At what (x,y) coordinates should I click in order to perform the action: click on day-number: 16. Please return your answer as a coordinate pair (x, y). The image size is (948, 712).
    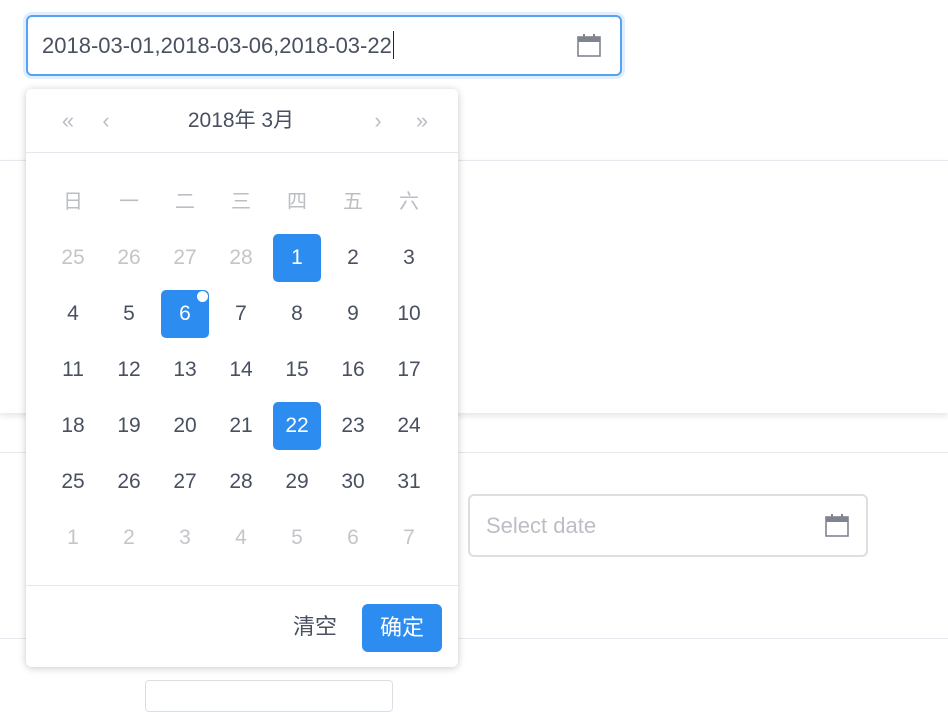
    Looking at the image, I should click on (353, 369).